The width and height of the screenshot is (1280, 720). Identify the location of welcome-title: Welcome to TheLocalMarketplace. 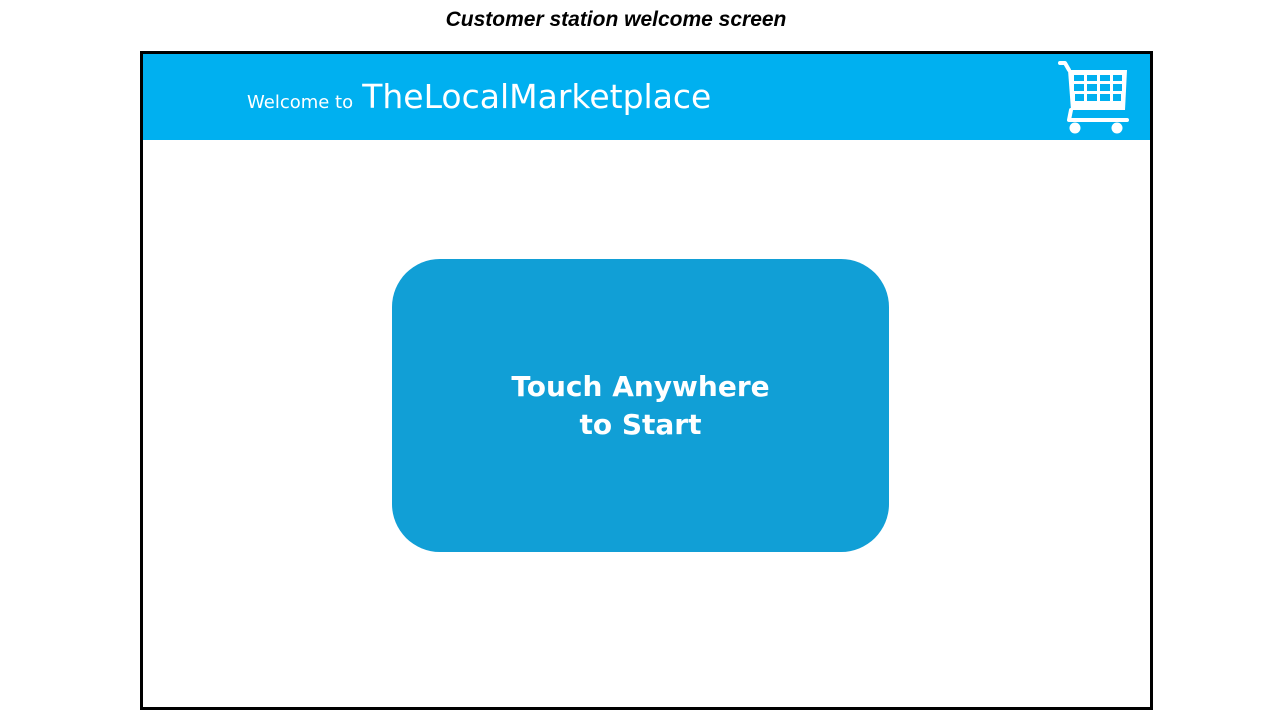
(479, 96).